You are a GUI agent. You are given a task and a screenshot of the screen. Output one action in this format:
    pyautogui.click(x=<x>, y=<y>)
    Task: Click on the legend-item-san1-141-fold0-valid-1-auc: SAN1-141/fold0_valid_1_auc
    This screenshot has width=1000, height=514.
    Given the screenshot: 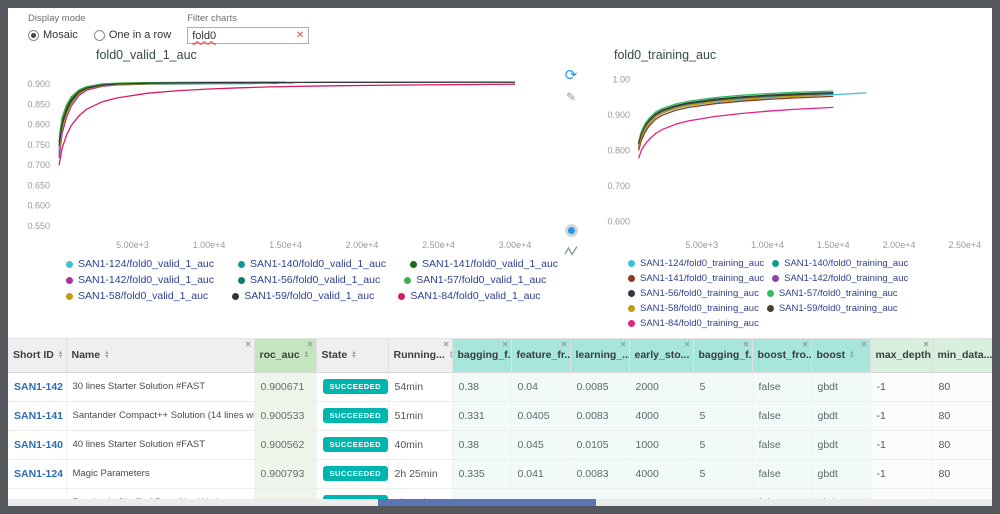 What is the action you would take?
    pyautogui.click(x=484, y=264)
    